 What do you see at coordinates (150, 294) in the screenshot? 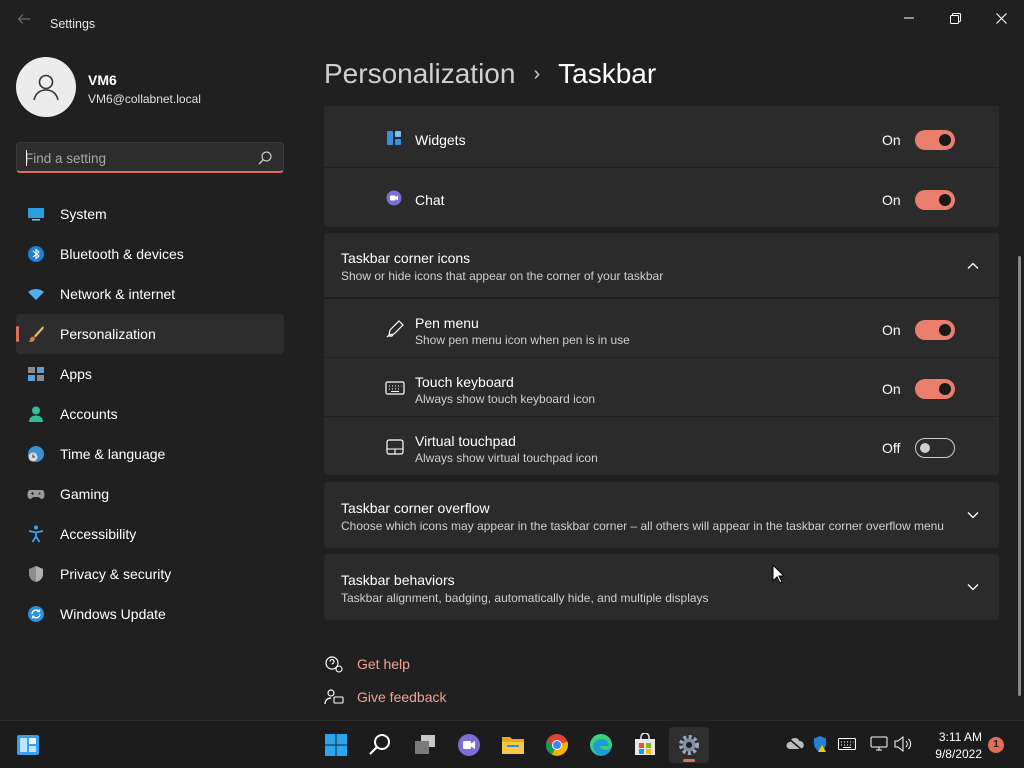
I see `sidebar-item-network: Network & internet` at bounding box center [150, 294].